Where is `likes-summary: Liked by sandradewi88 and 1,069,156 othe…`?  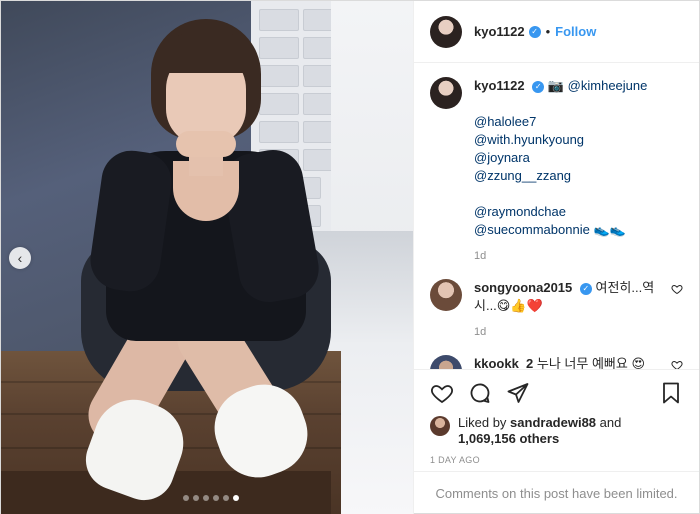
likes-summary: Liked by sandradewi88 and 1,069,156 othe… is located at coordinates (556, 431).